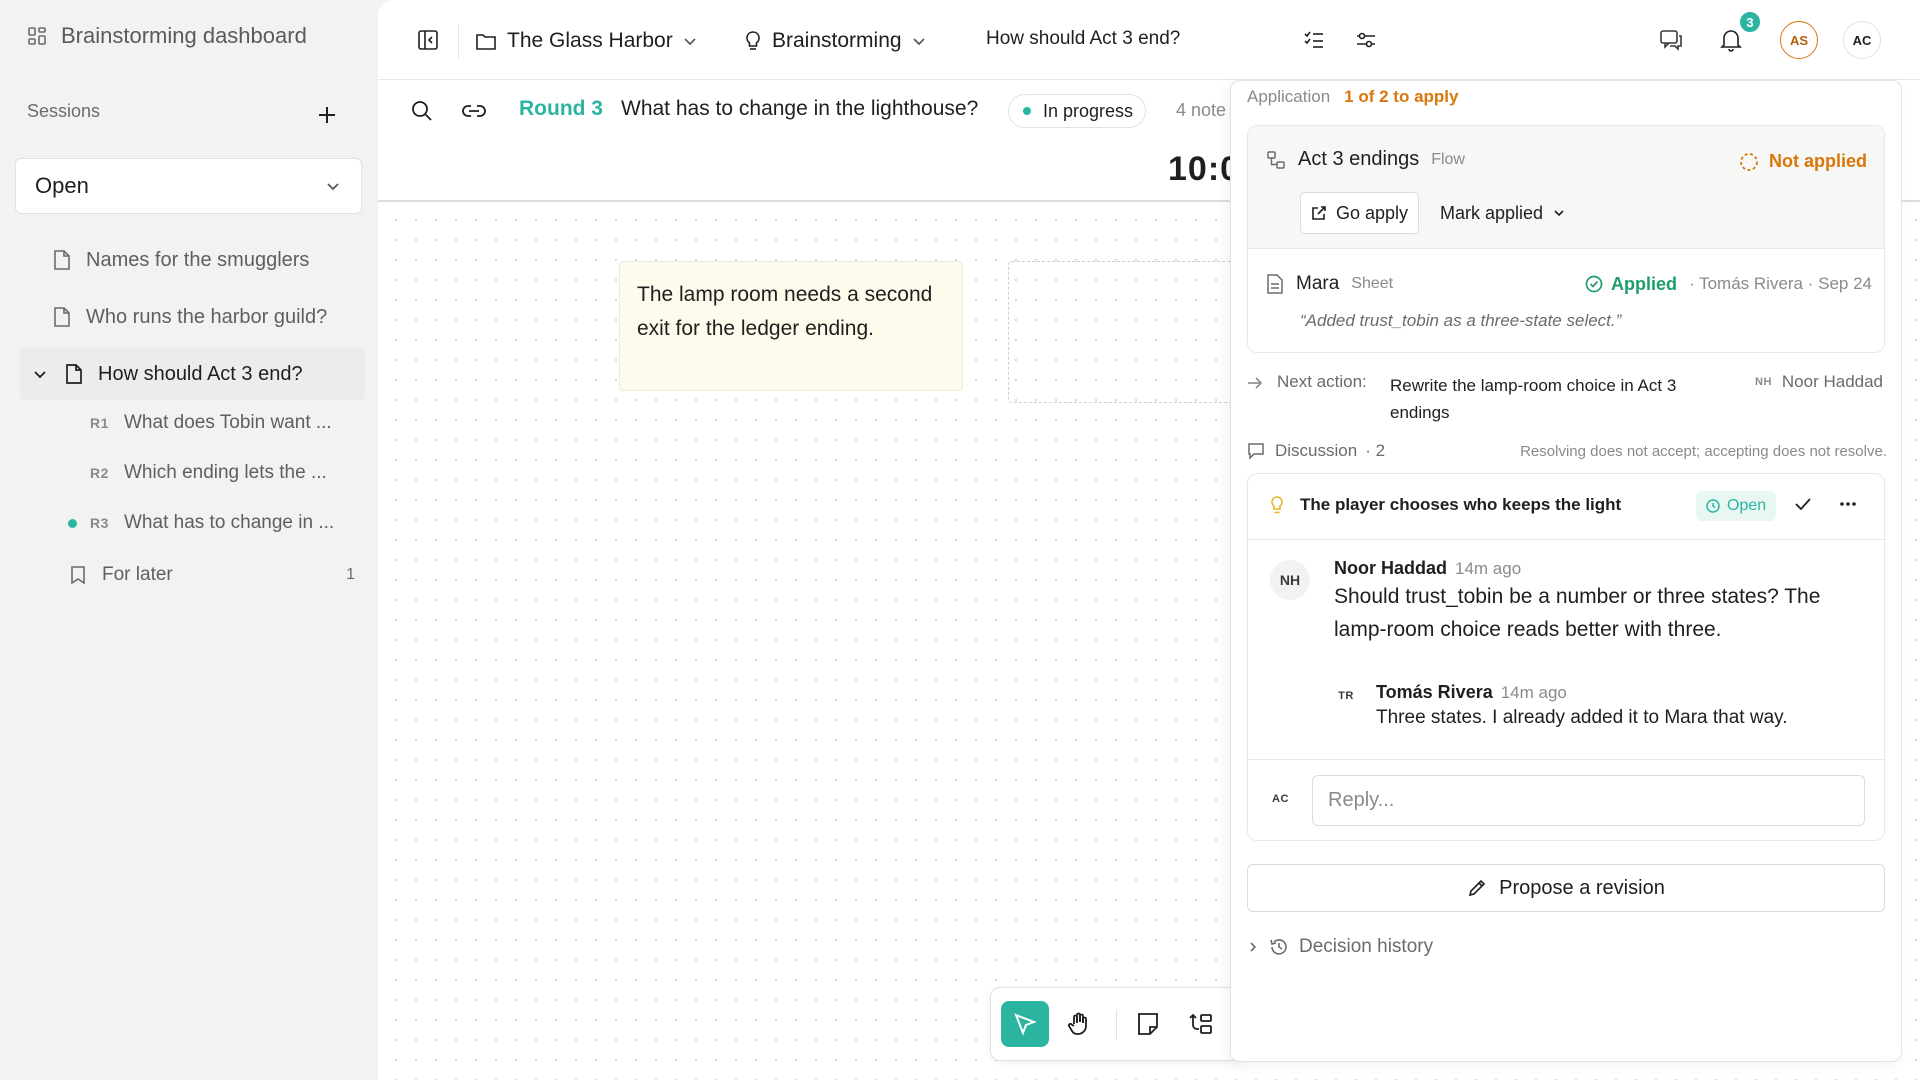 The image size is (1920, 1080). I want to click on checklist-icon, so click(1313, 39).